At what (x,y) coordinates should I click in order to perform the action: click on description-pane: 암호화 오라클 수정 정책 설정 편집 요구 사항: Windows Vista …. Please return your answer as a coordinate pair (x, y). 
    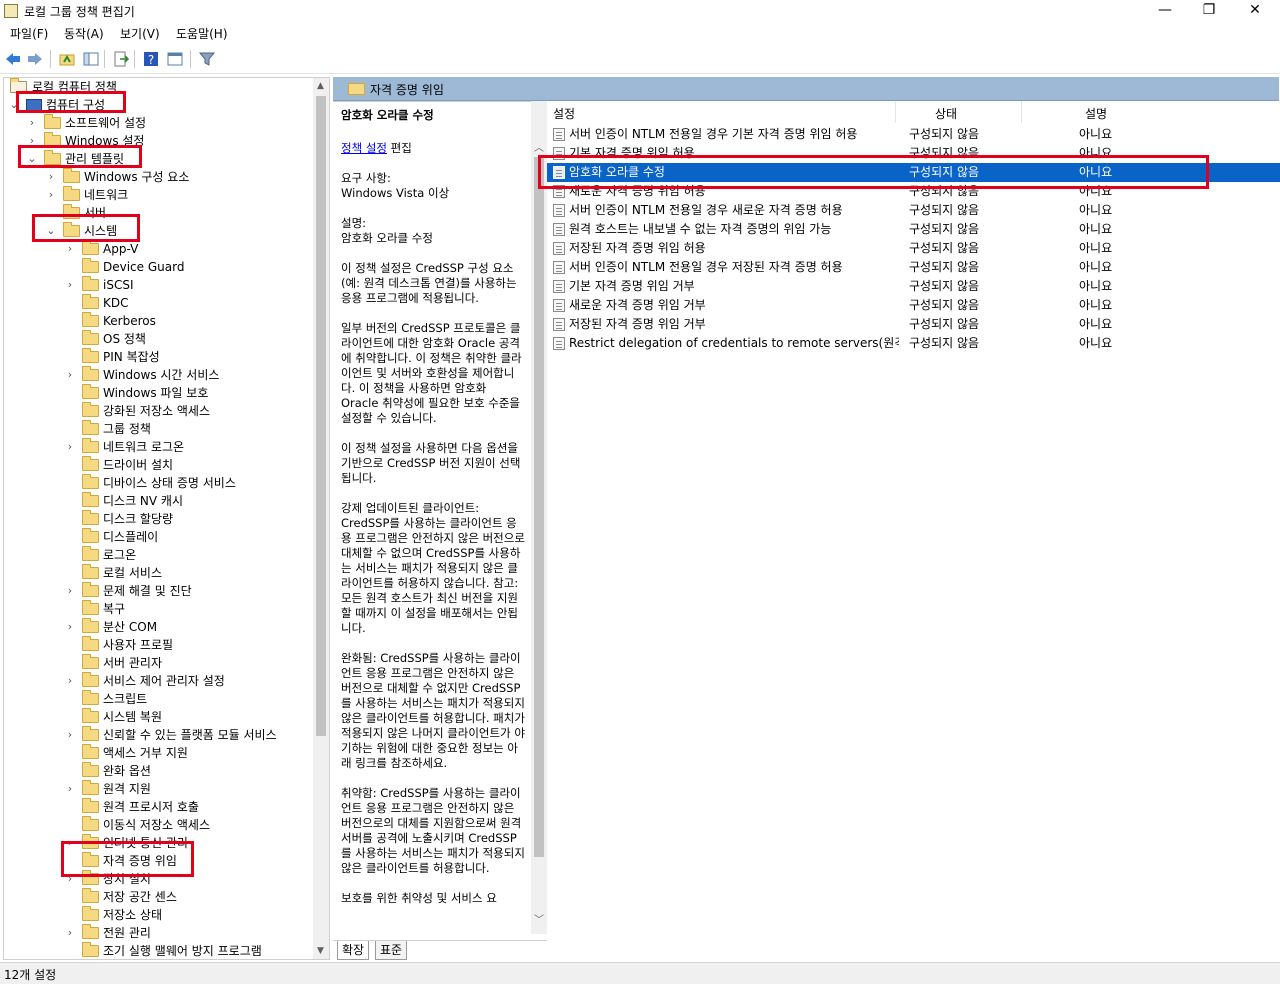
    Looking at the image, I should click on (440, 520).